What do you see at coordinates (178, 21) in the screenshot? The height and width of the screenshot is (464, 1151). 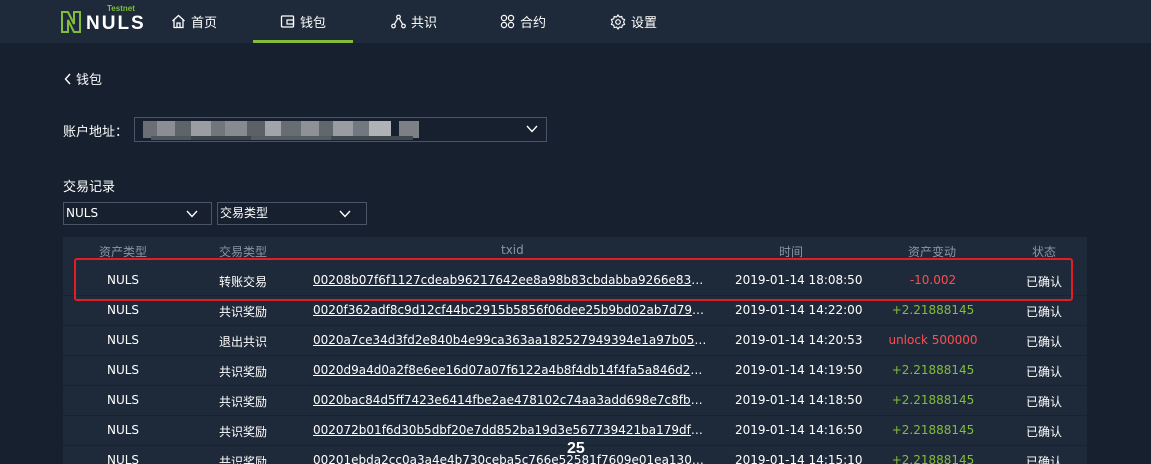 I see `home-icon` at bounding box center [178, 21].